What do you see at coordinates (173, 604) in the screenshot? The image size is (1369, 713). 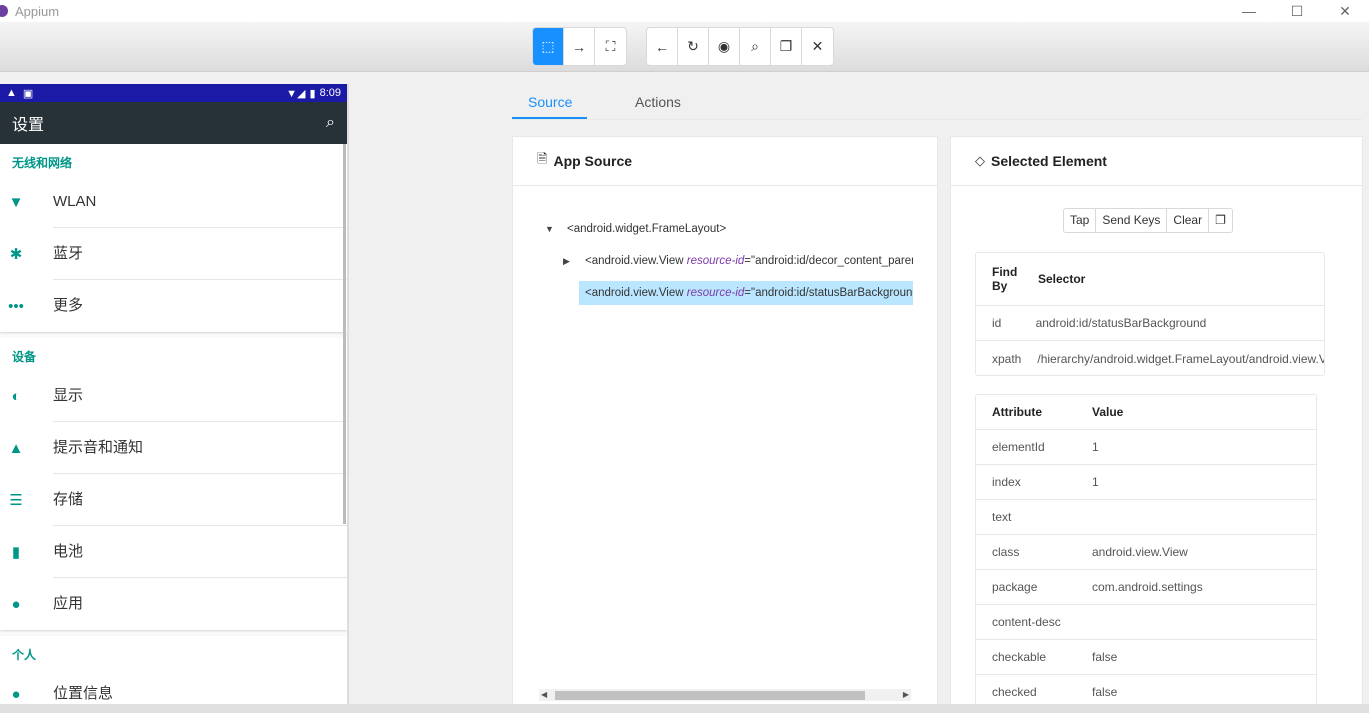 I see `setting-item: ● 应用` at bounding box center [173, 604].